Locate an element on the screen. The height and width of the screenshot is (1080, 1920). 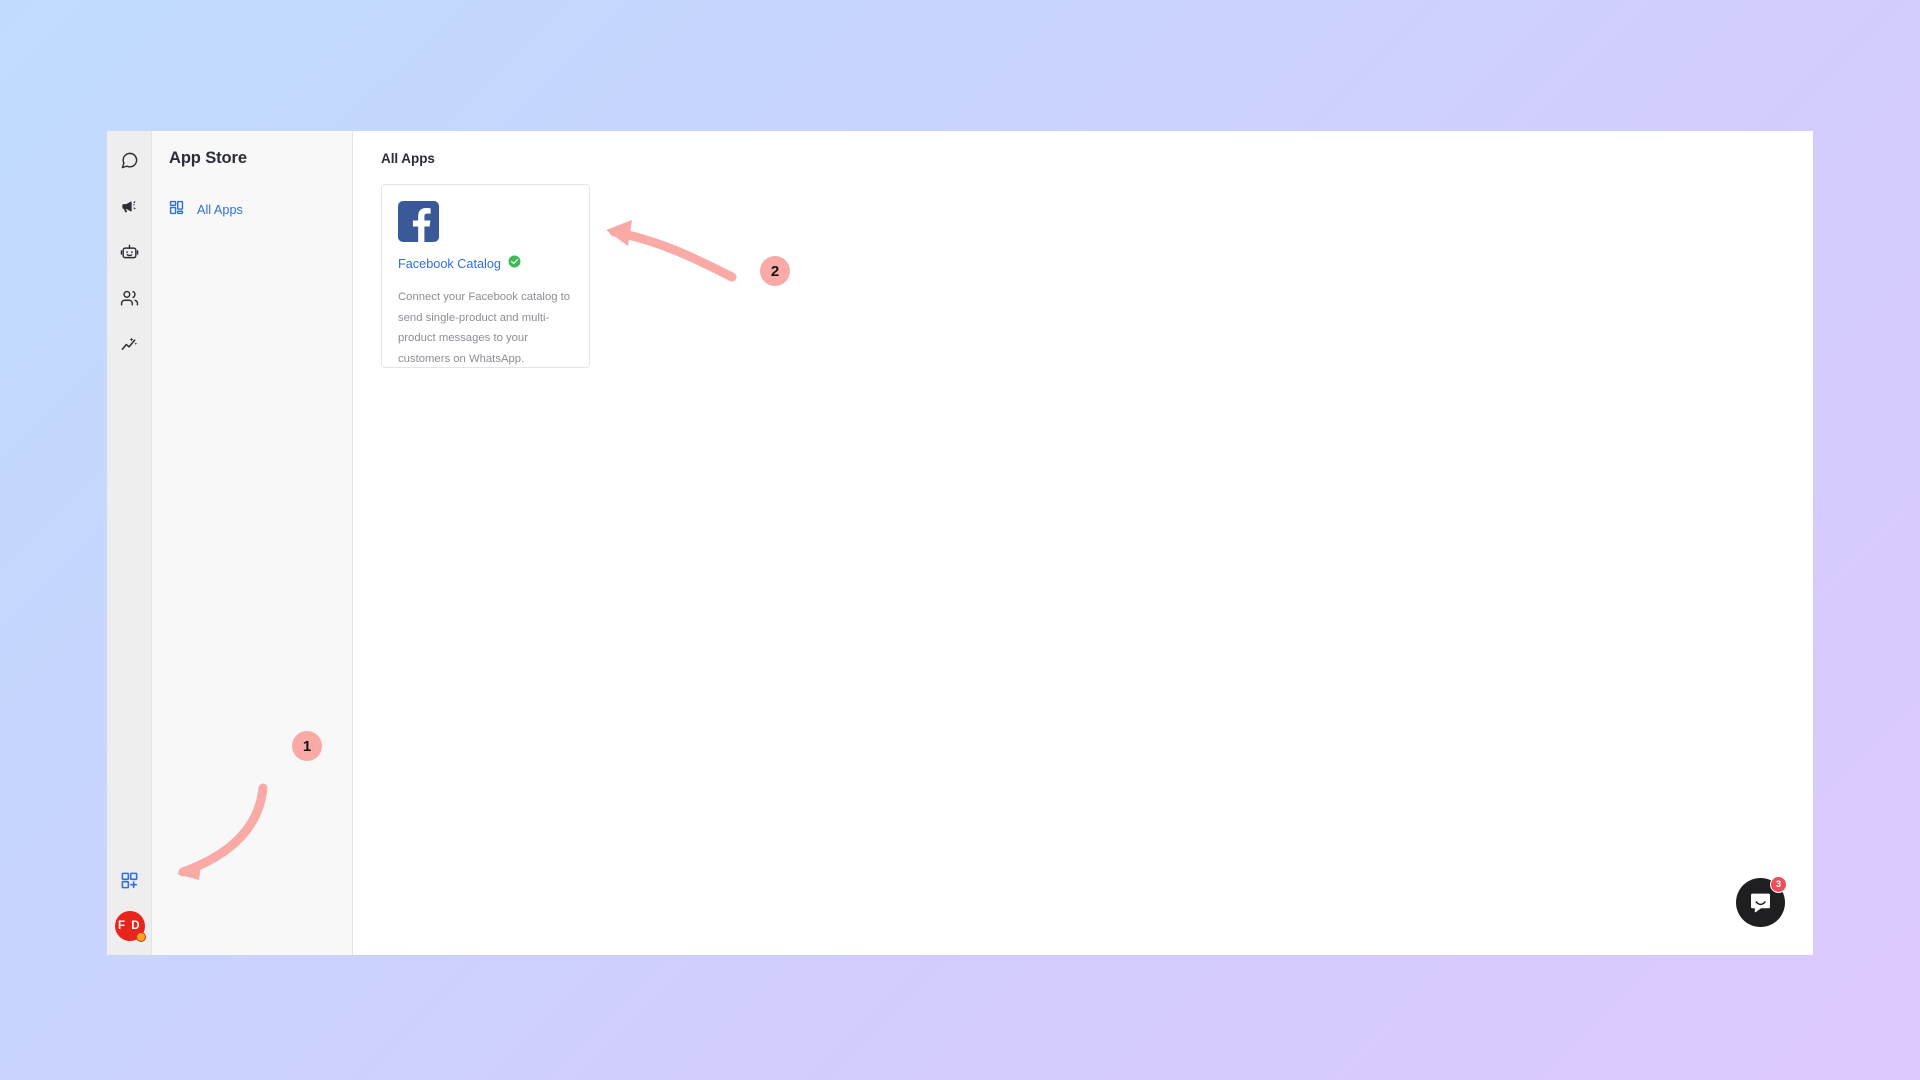
intercom-message-icon is located at coordinates (1760, 903).